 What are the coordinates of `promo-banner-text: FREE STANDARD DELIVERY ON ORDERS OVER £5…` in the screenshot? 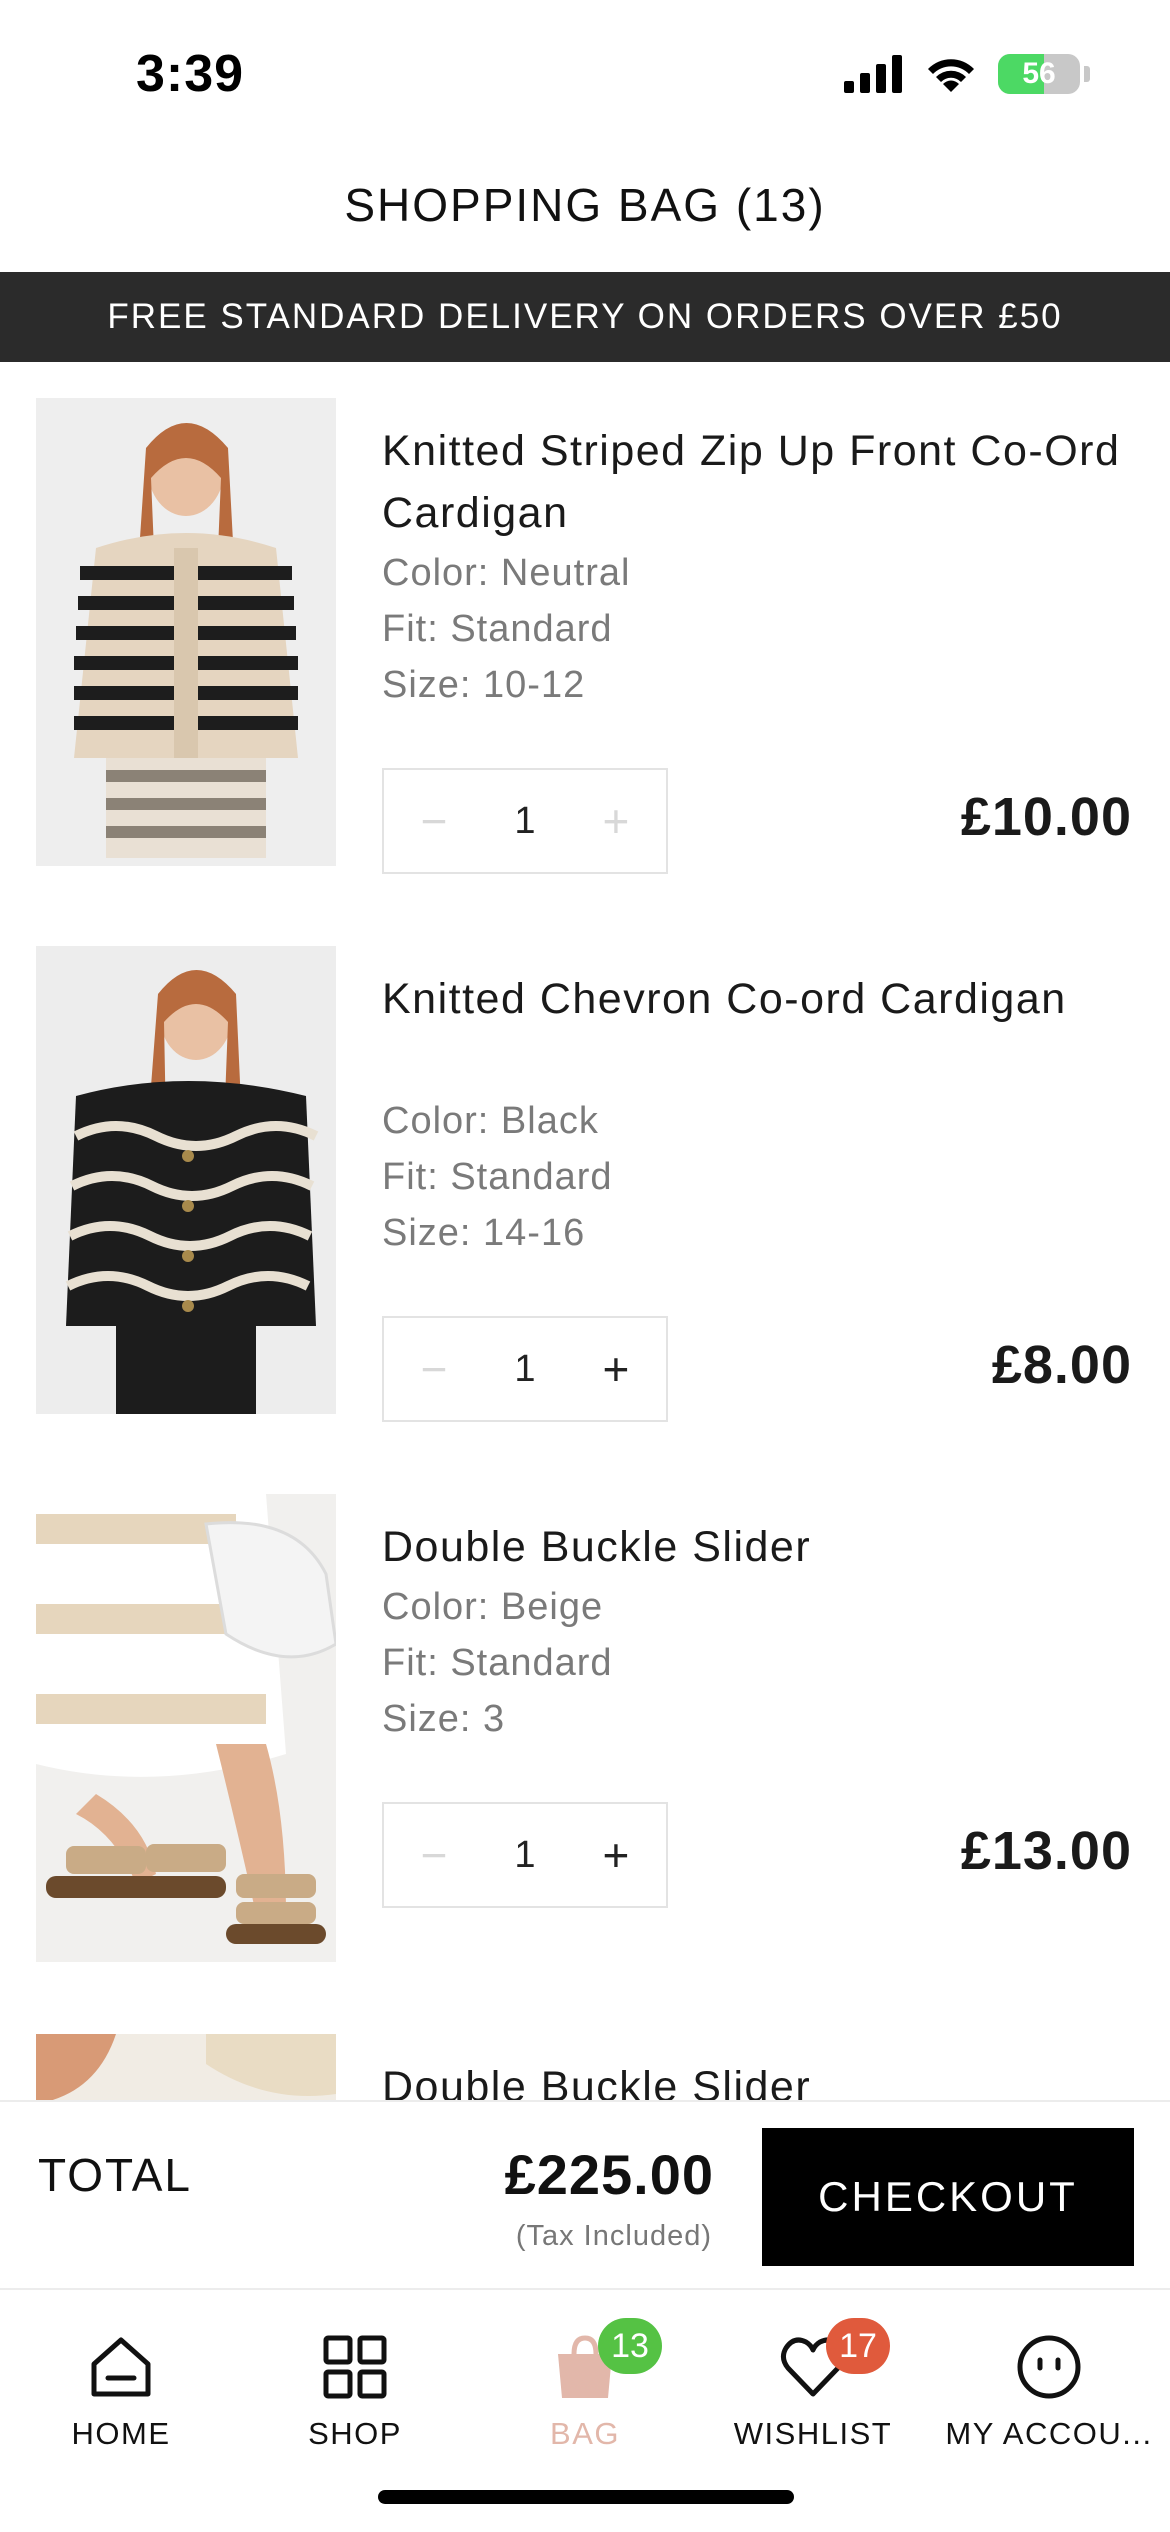 It's located at (585, 316).